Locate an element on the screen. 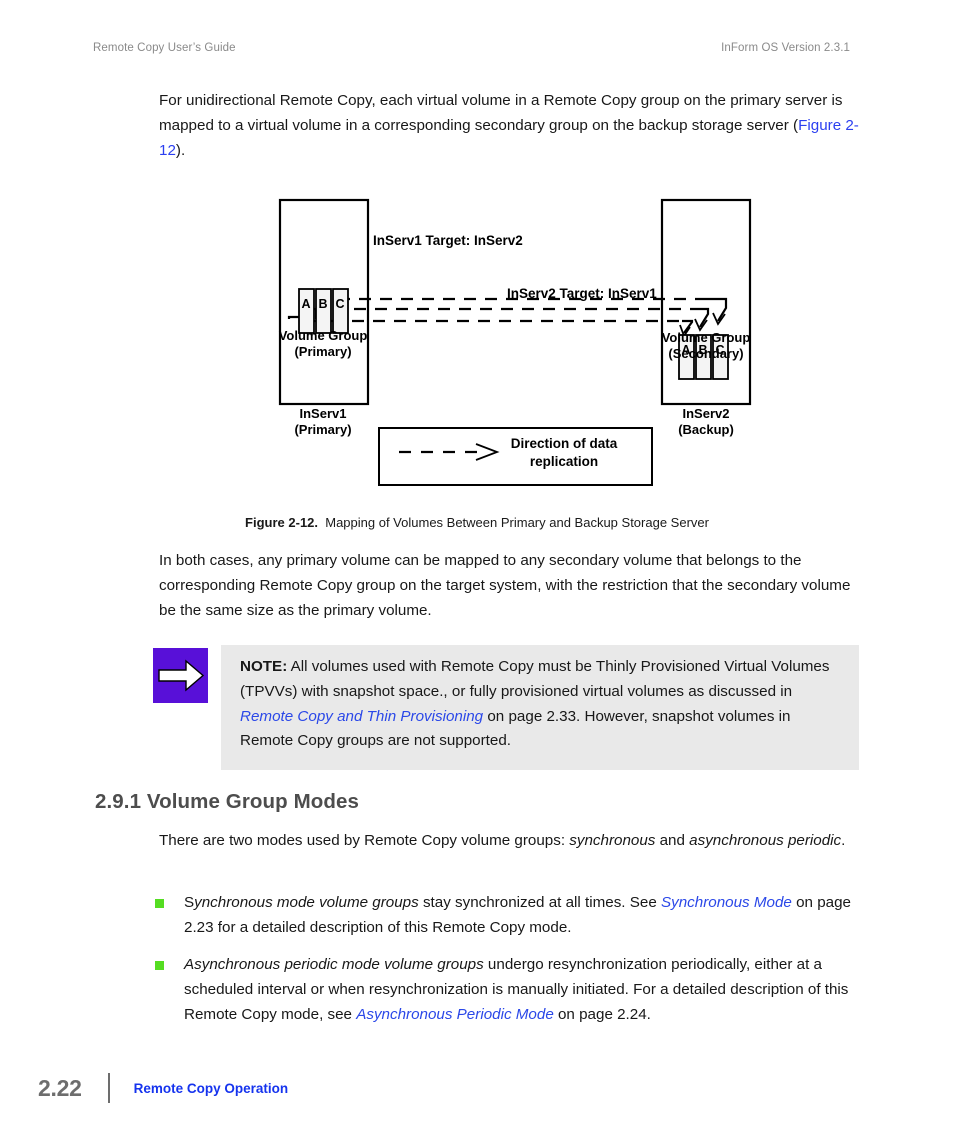 The width and height of the screenshot is (954, 1145). left-volume-c-label: C is located at coordinates (339, 304).